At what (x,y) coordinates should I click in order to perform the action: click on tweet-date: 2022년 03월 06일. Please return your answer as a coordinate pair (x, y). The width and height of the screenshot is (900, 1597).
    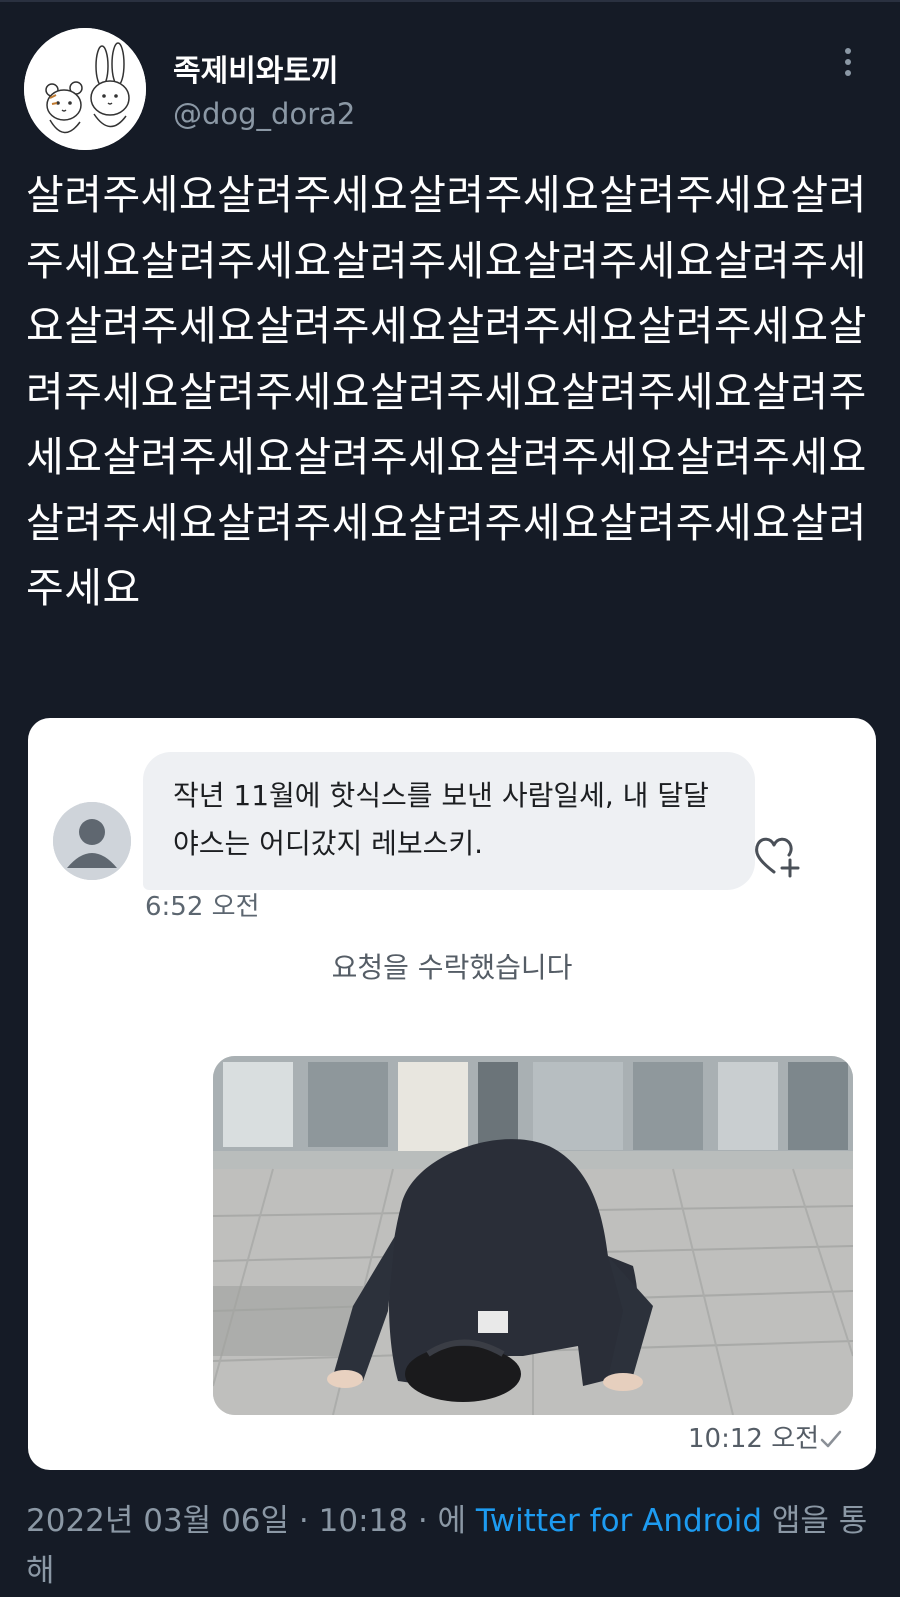
    Looking at the image, I should click on (157, 1521).